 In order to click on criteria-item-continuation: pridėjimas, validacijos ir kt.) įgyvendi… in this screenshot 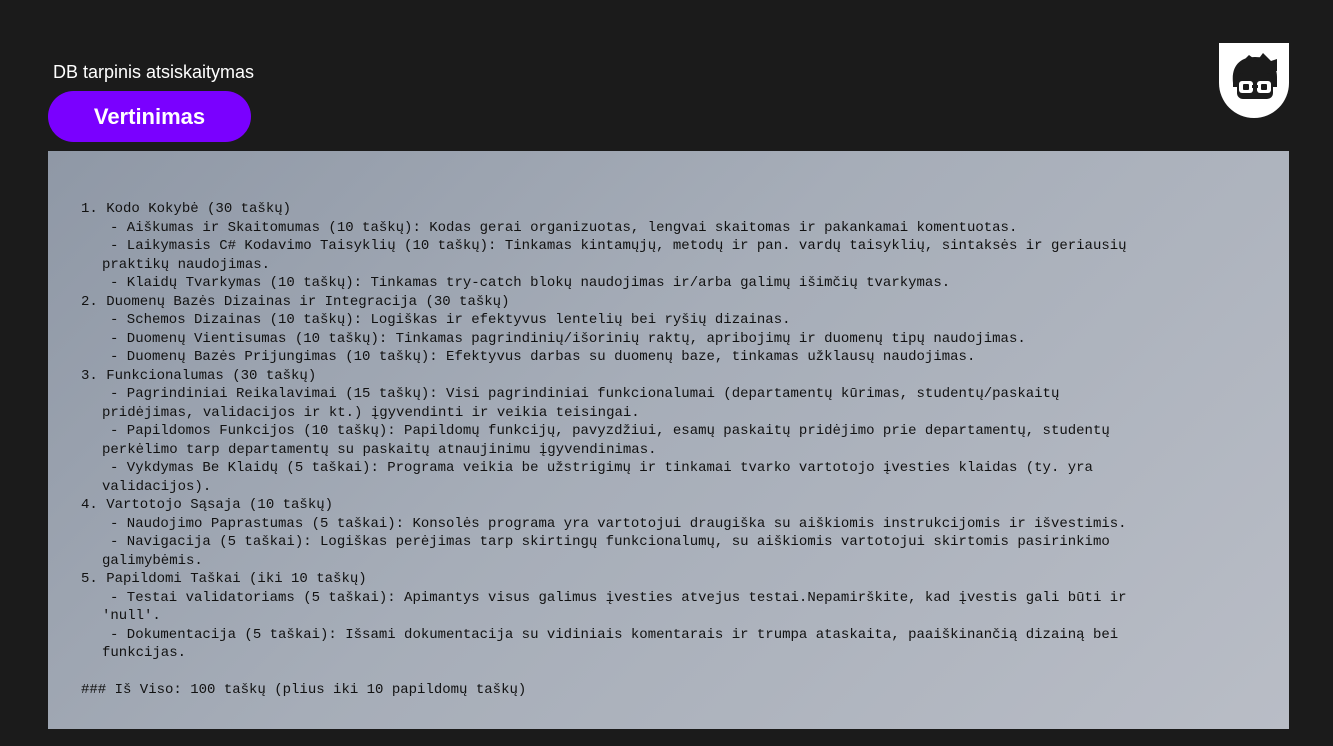, I will do `click(371, 412)`.